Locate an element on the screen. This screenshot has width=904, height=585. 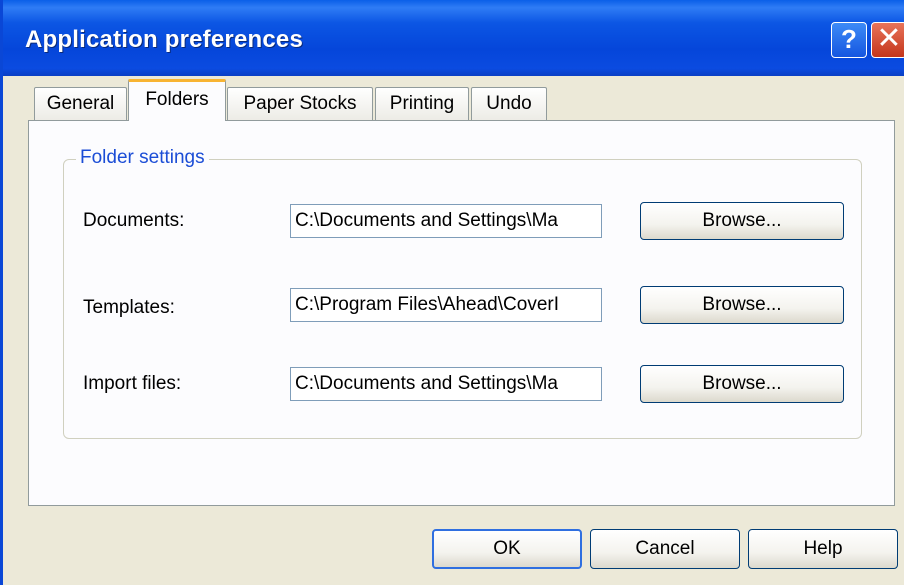
documents-path-input is located at coordinates (446, 221).